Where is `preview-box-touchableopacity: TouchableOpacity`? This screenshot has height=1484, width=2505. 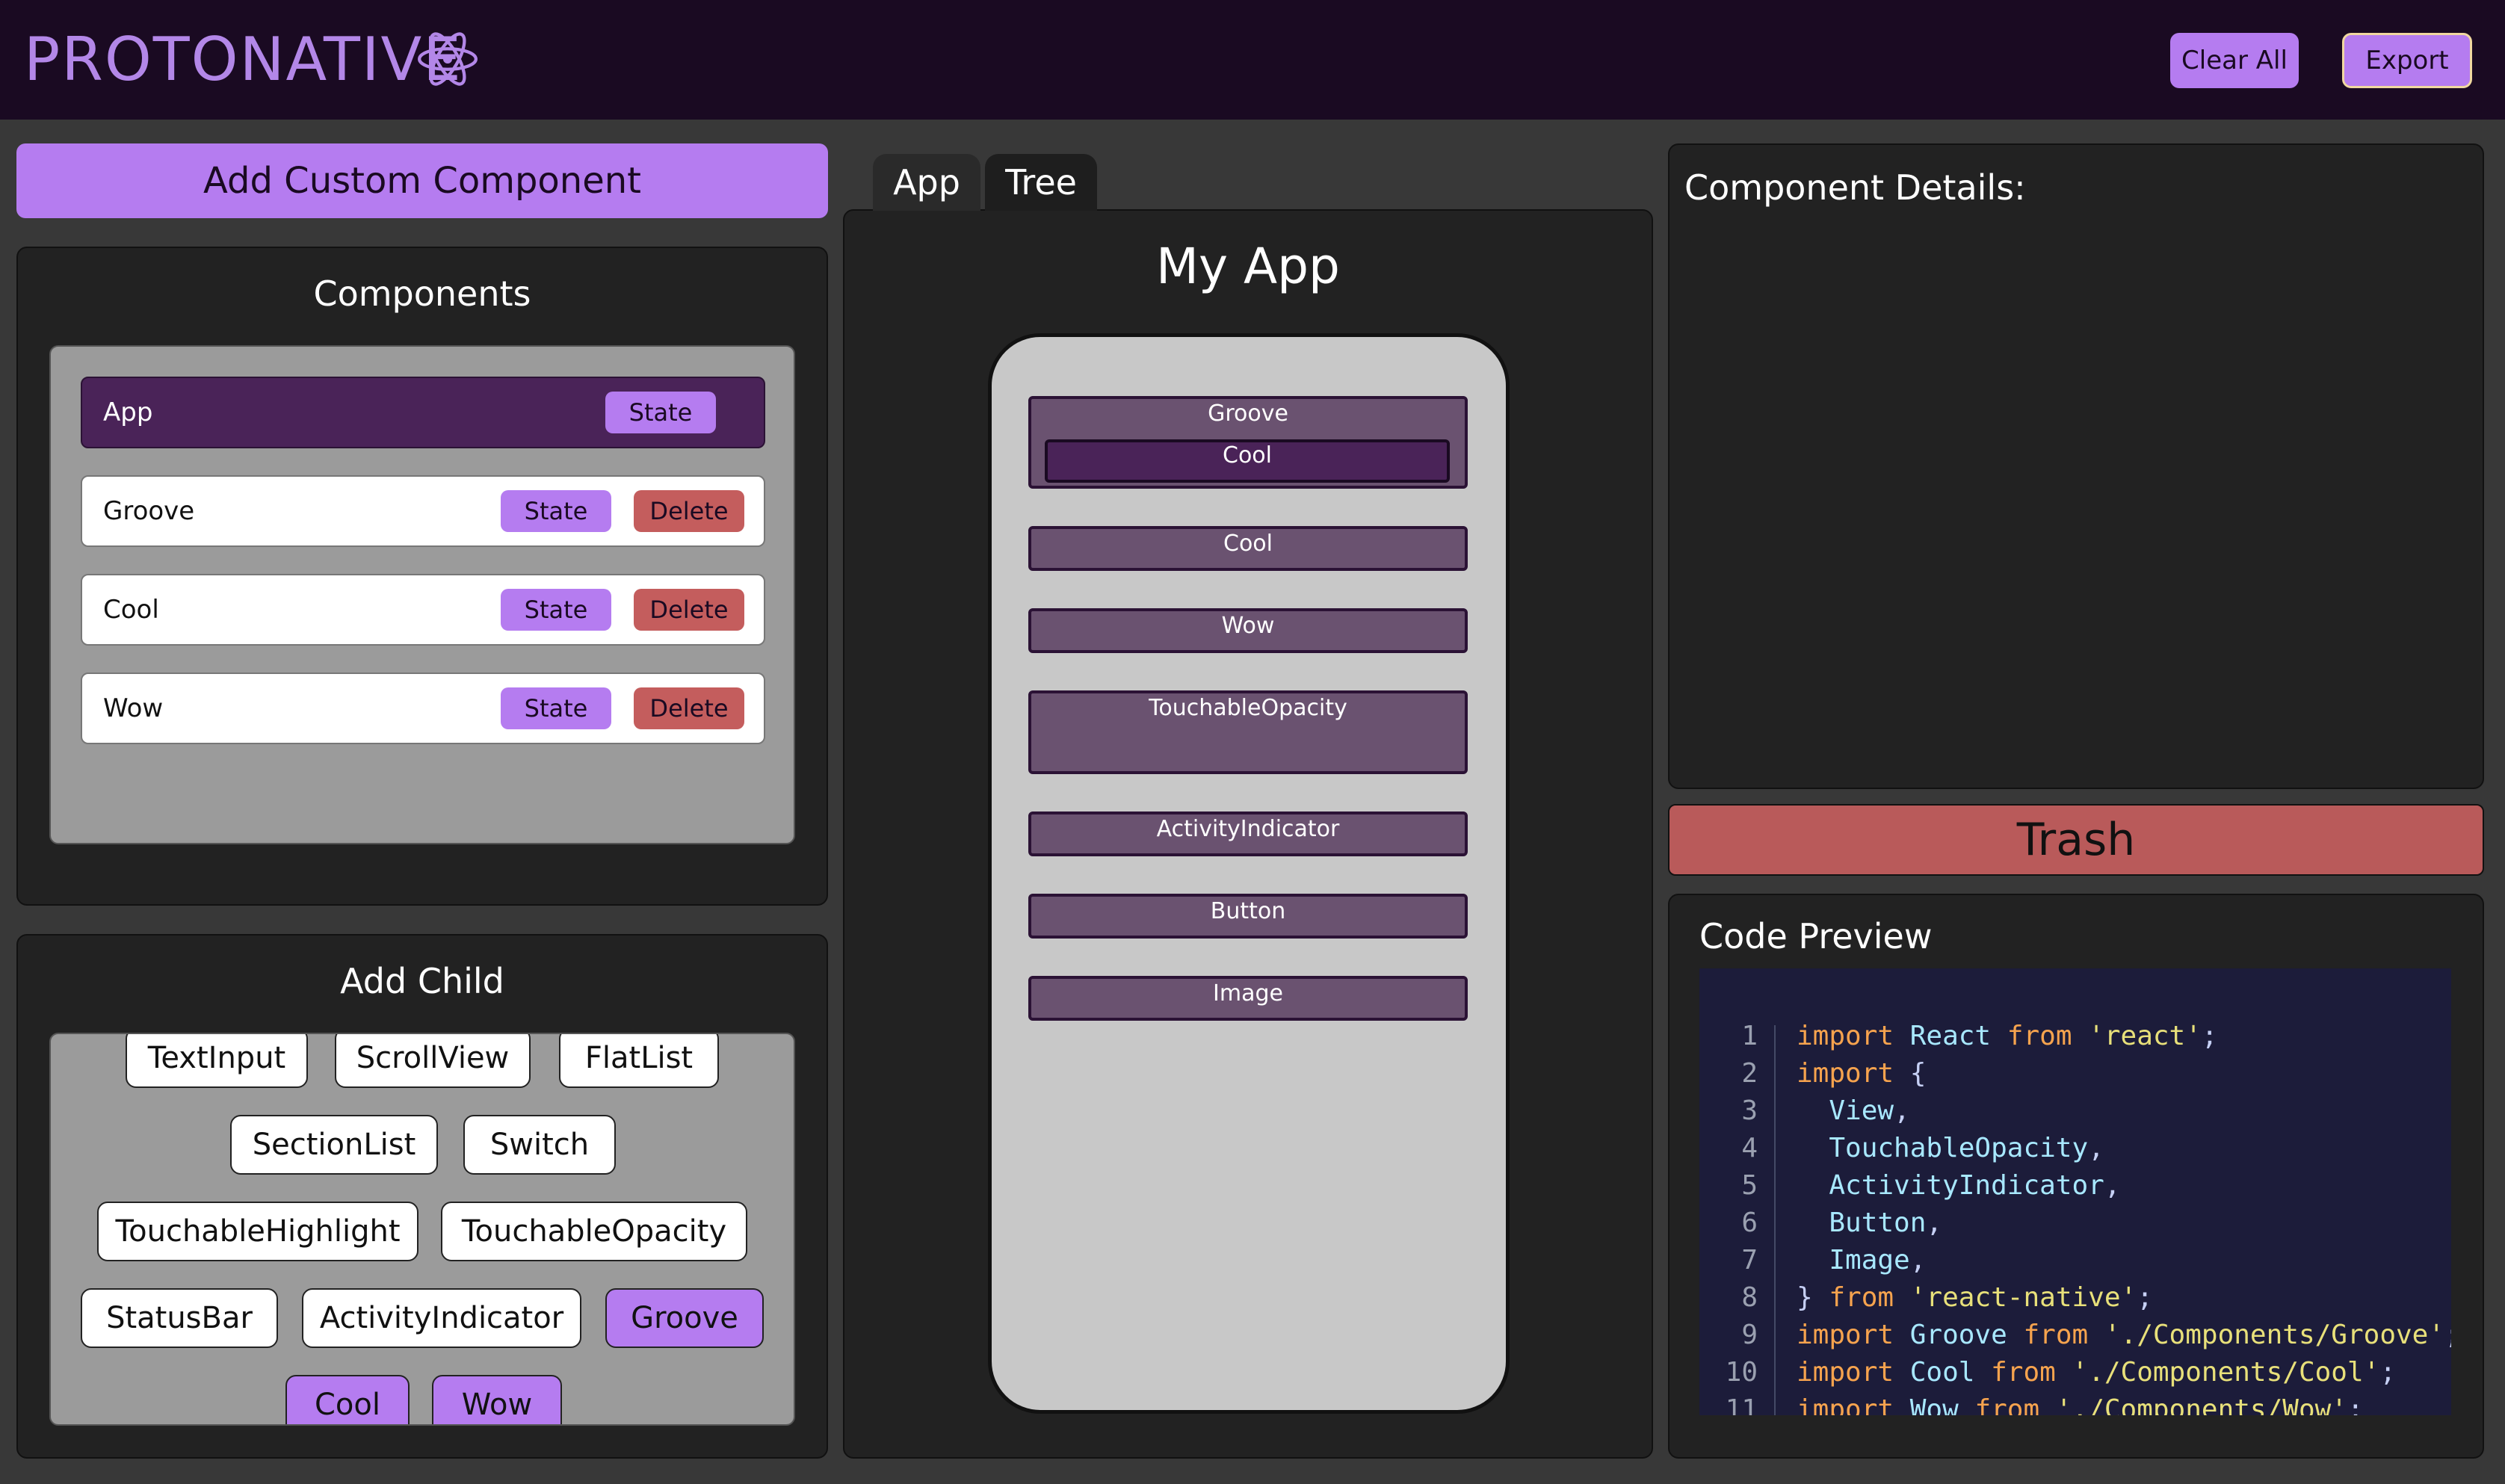
preview-box-touchableopacity: TouchableOpacity is located at coordinates (1248, 732).